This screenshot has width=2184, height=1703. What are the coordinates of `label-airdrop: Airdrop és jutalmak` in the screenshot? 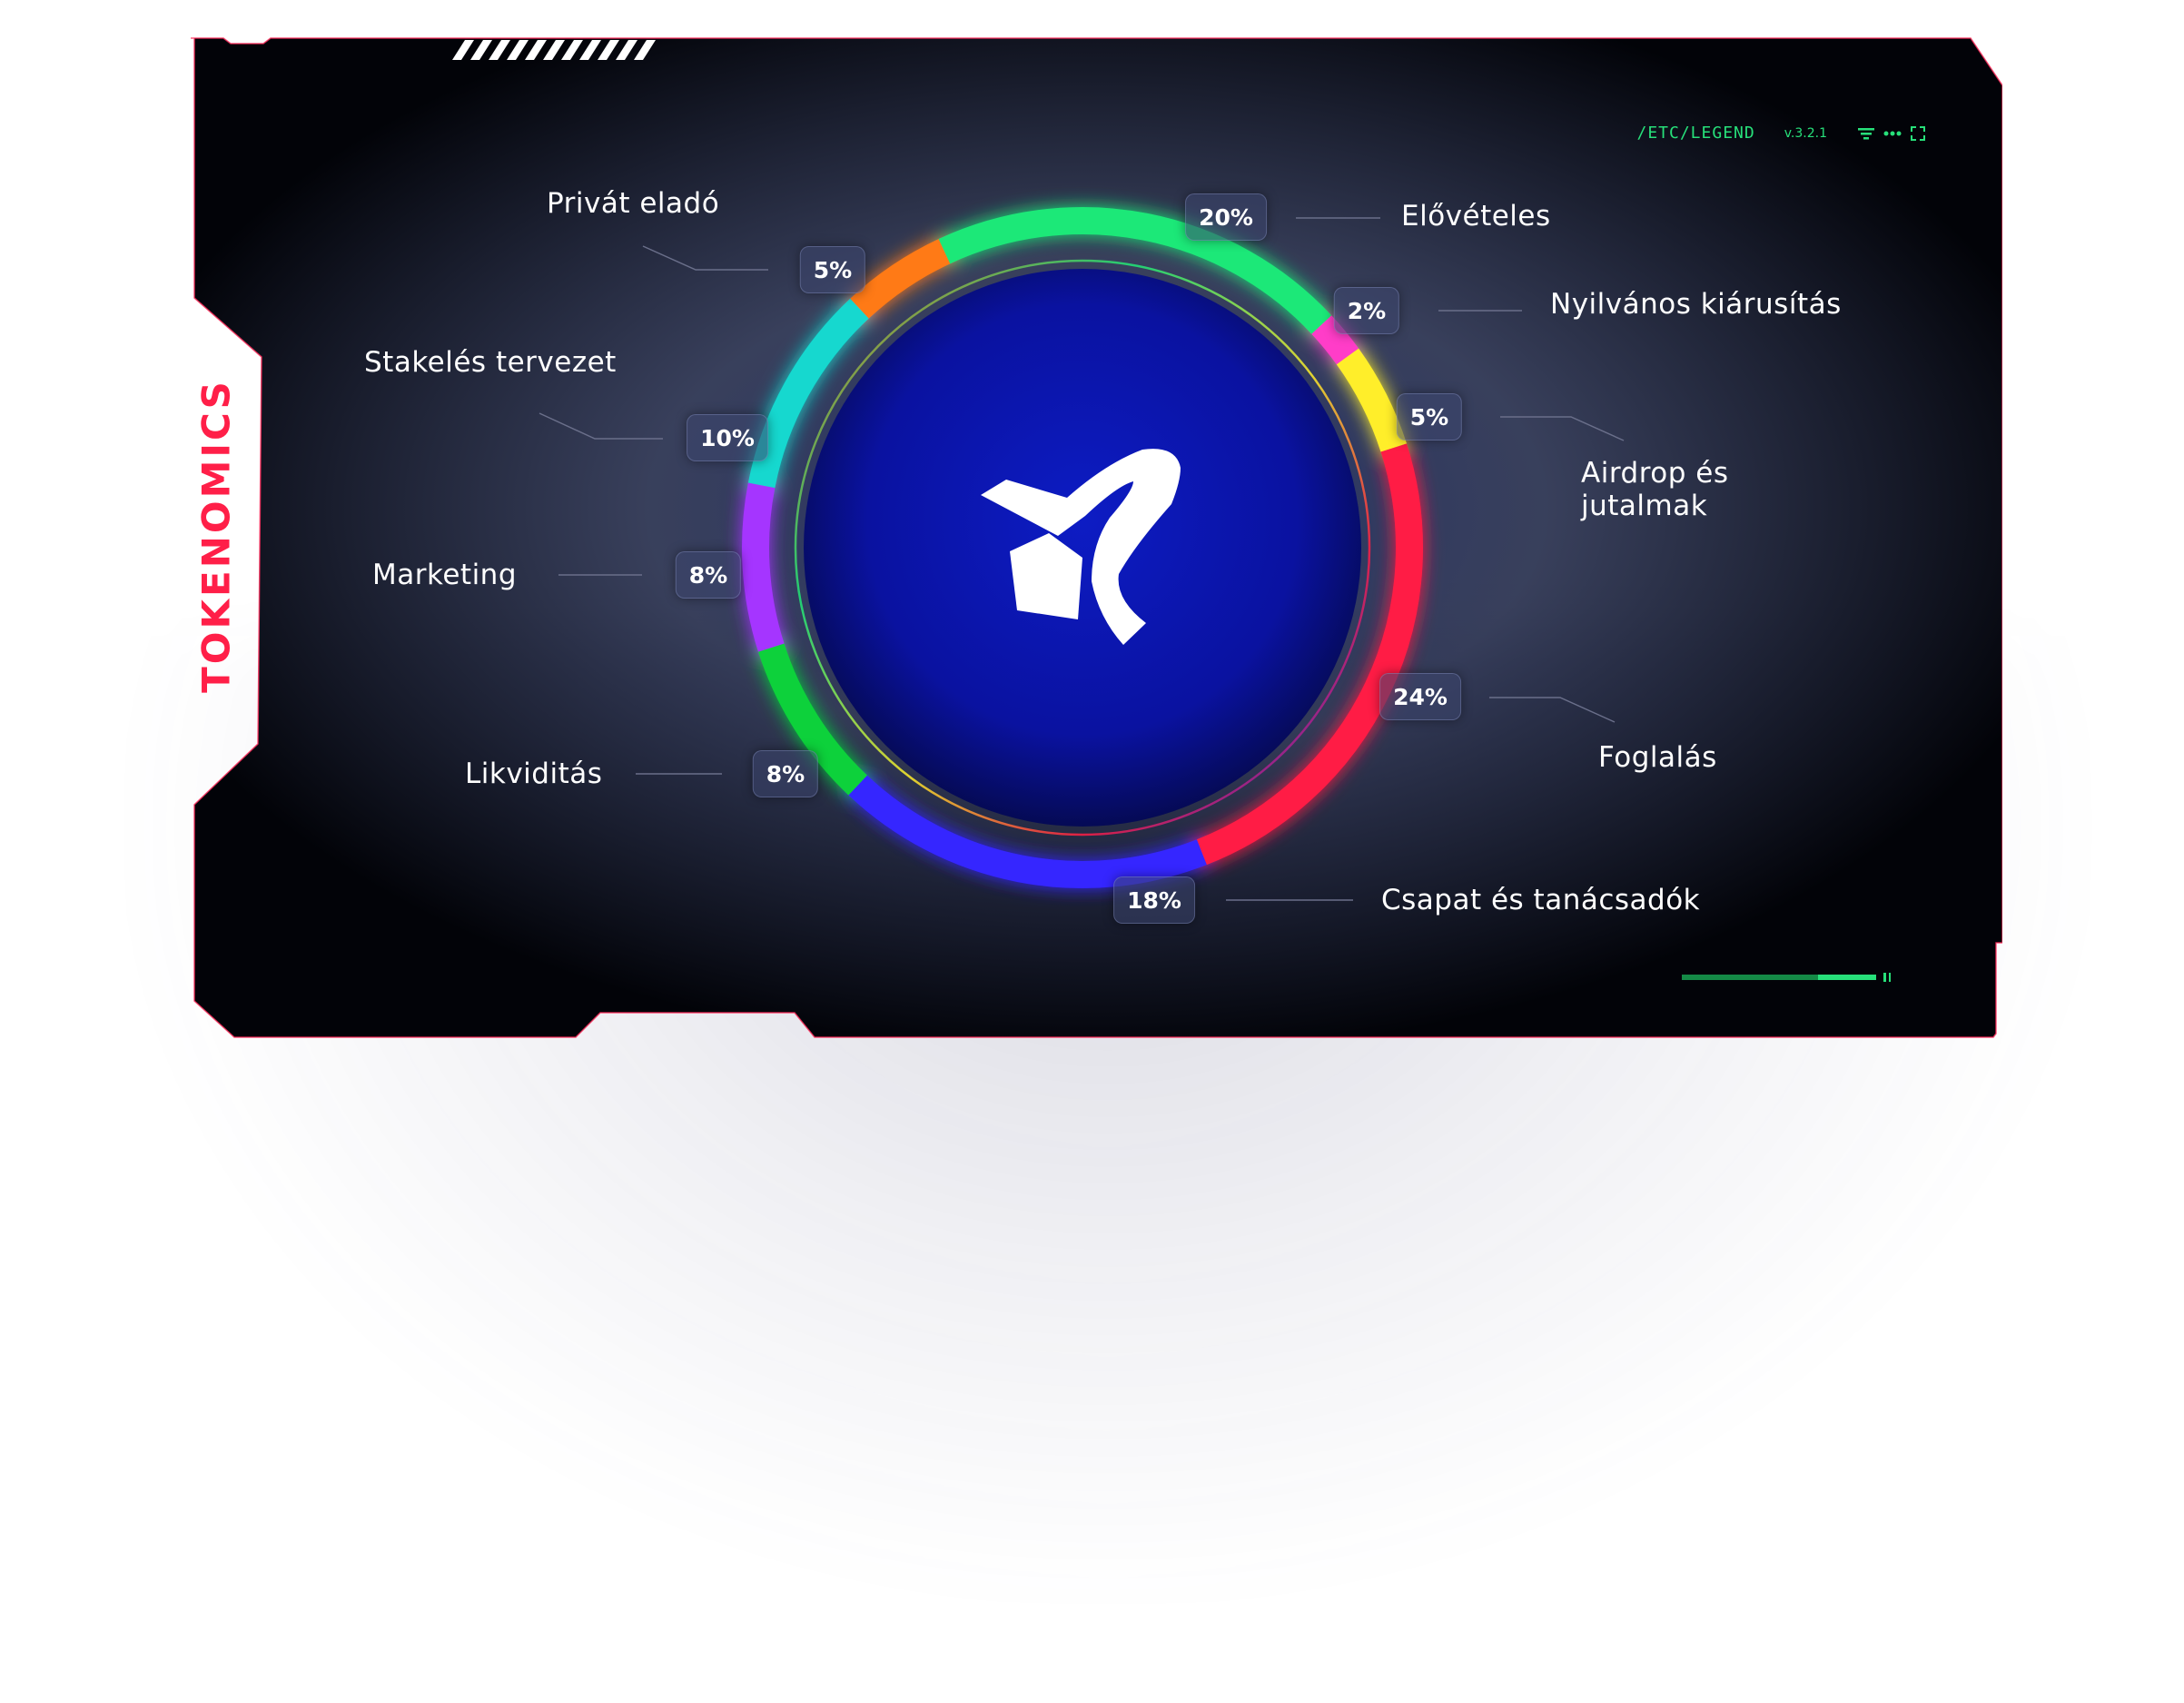 It's located at (1655, 490).